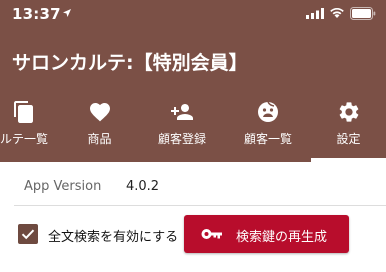 The image size is (386, 272). What do you see at coordinates (200, 205) in the screenshot?
I see `divider` at bounding box center [200, 205].